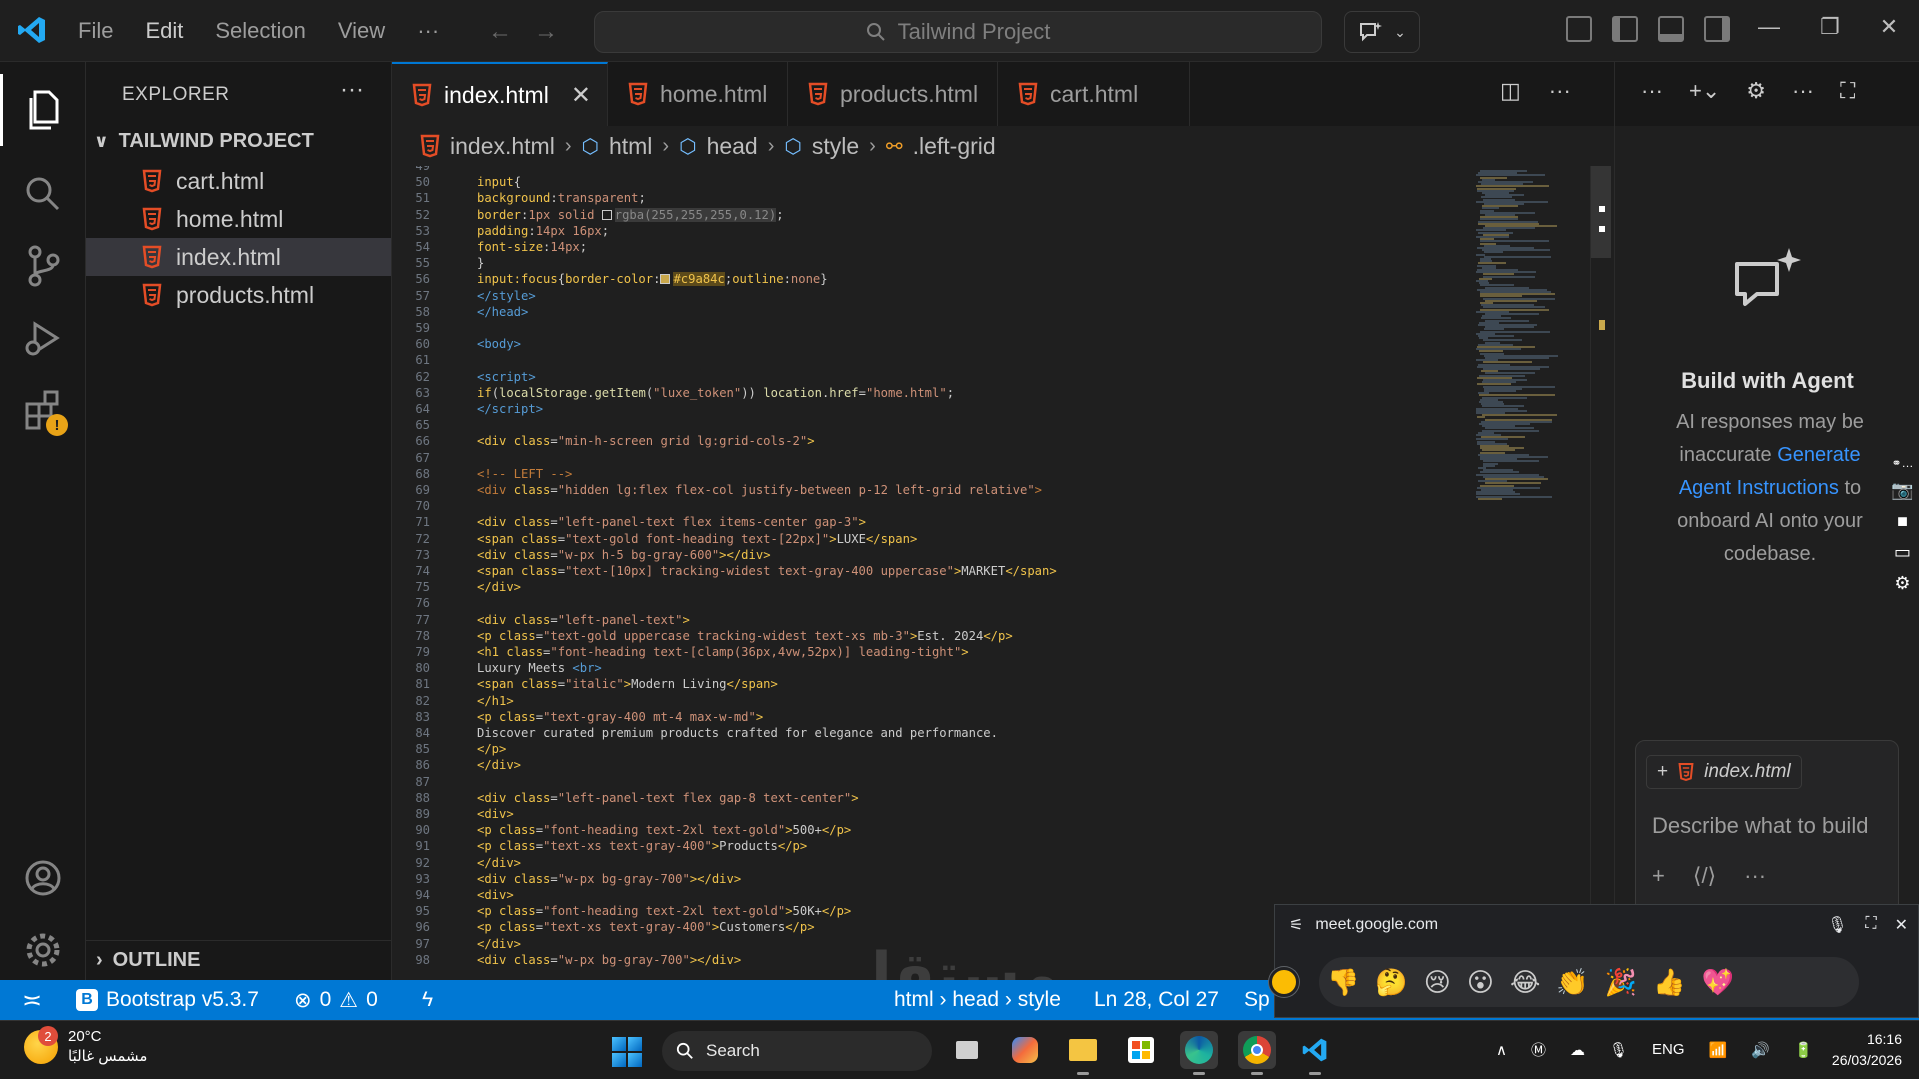 The width and height of the screenshot is (1919, 1079). Describe the element at coordinates (835, 146) in the screenshot. I see `breadcrumb-item: style` at that location.